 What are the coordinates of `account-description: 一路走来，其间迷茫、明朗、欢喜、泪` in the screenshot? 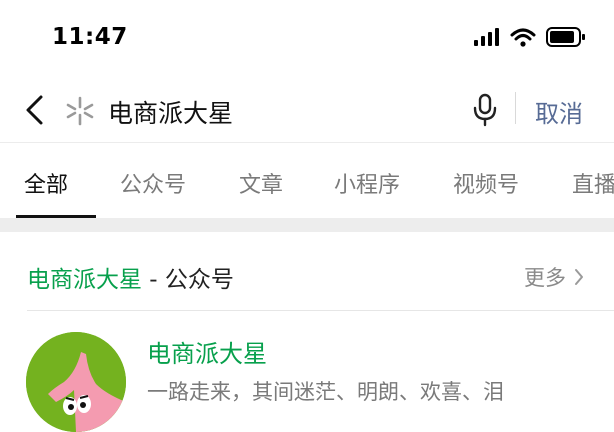 It's located at (325, 392).